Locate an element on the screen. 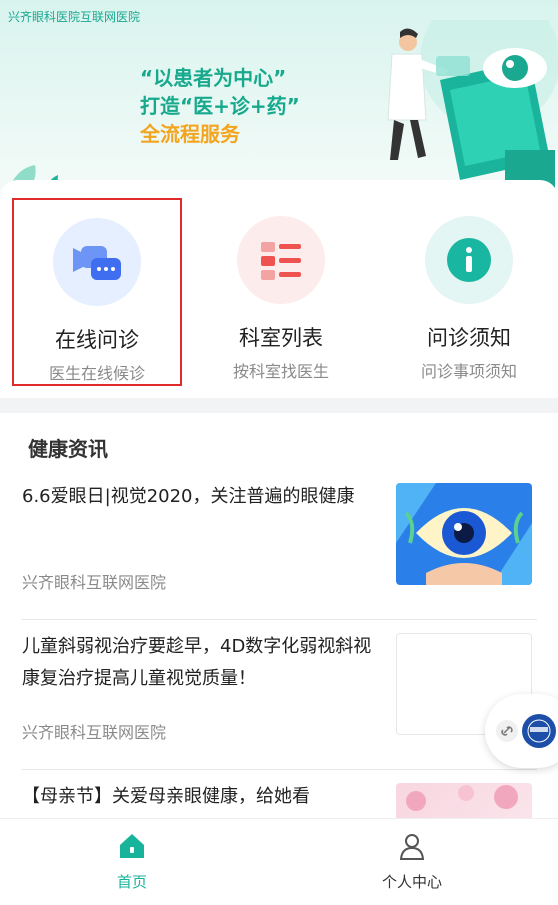  banner-slogan: “以患者为中心” 打造“医+诊+药” 全流程服务 is located at coordinates (220, 106).